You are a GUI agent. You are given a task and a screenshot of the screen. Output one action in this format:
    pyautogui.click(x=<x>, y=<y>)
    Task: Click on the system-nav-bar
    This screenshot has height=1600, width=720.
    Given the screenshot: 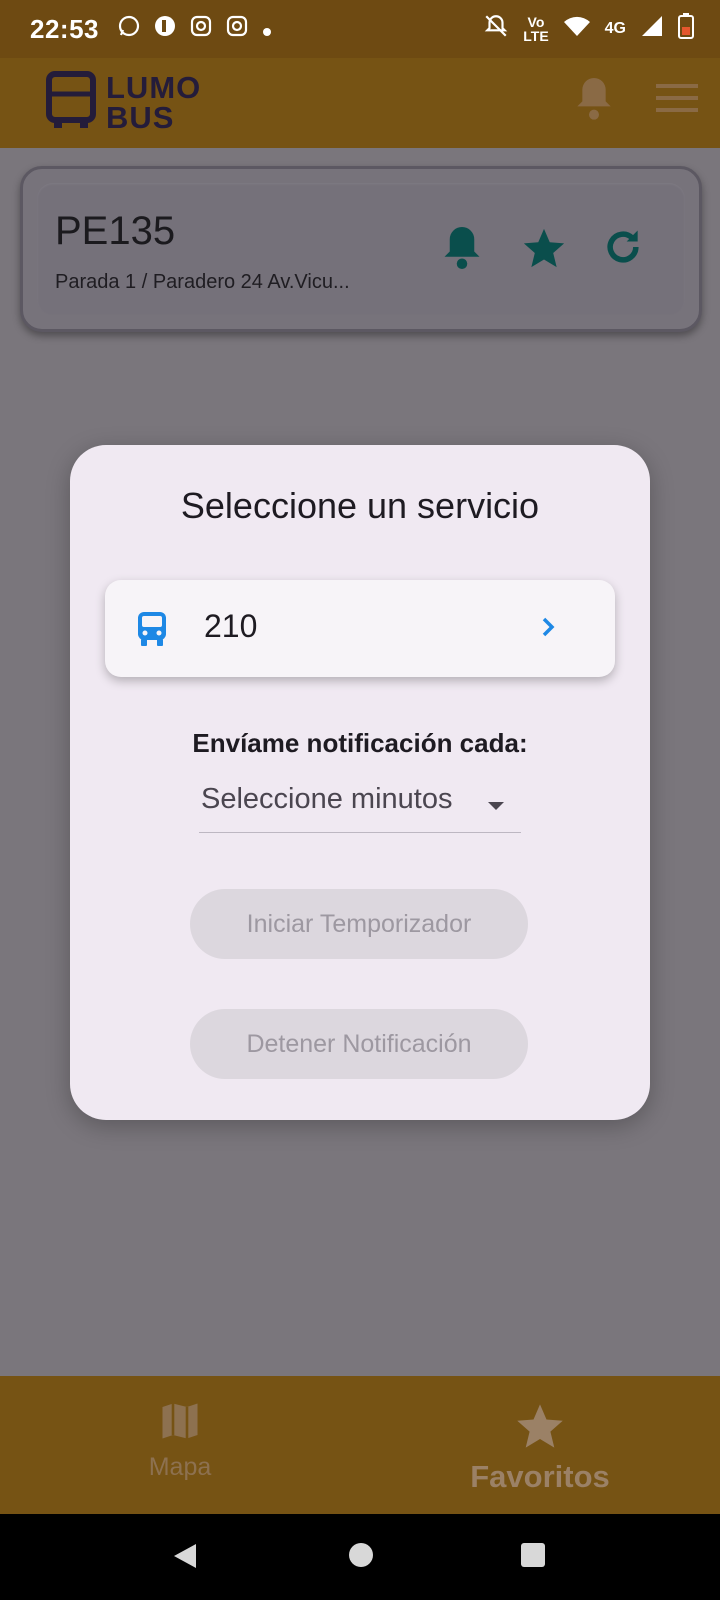 What is the action you would take?
    pyautogui.click(x=360, y=1557)
    